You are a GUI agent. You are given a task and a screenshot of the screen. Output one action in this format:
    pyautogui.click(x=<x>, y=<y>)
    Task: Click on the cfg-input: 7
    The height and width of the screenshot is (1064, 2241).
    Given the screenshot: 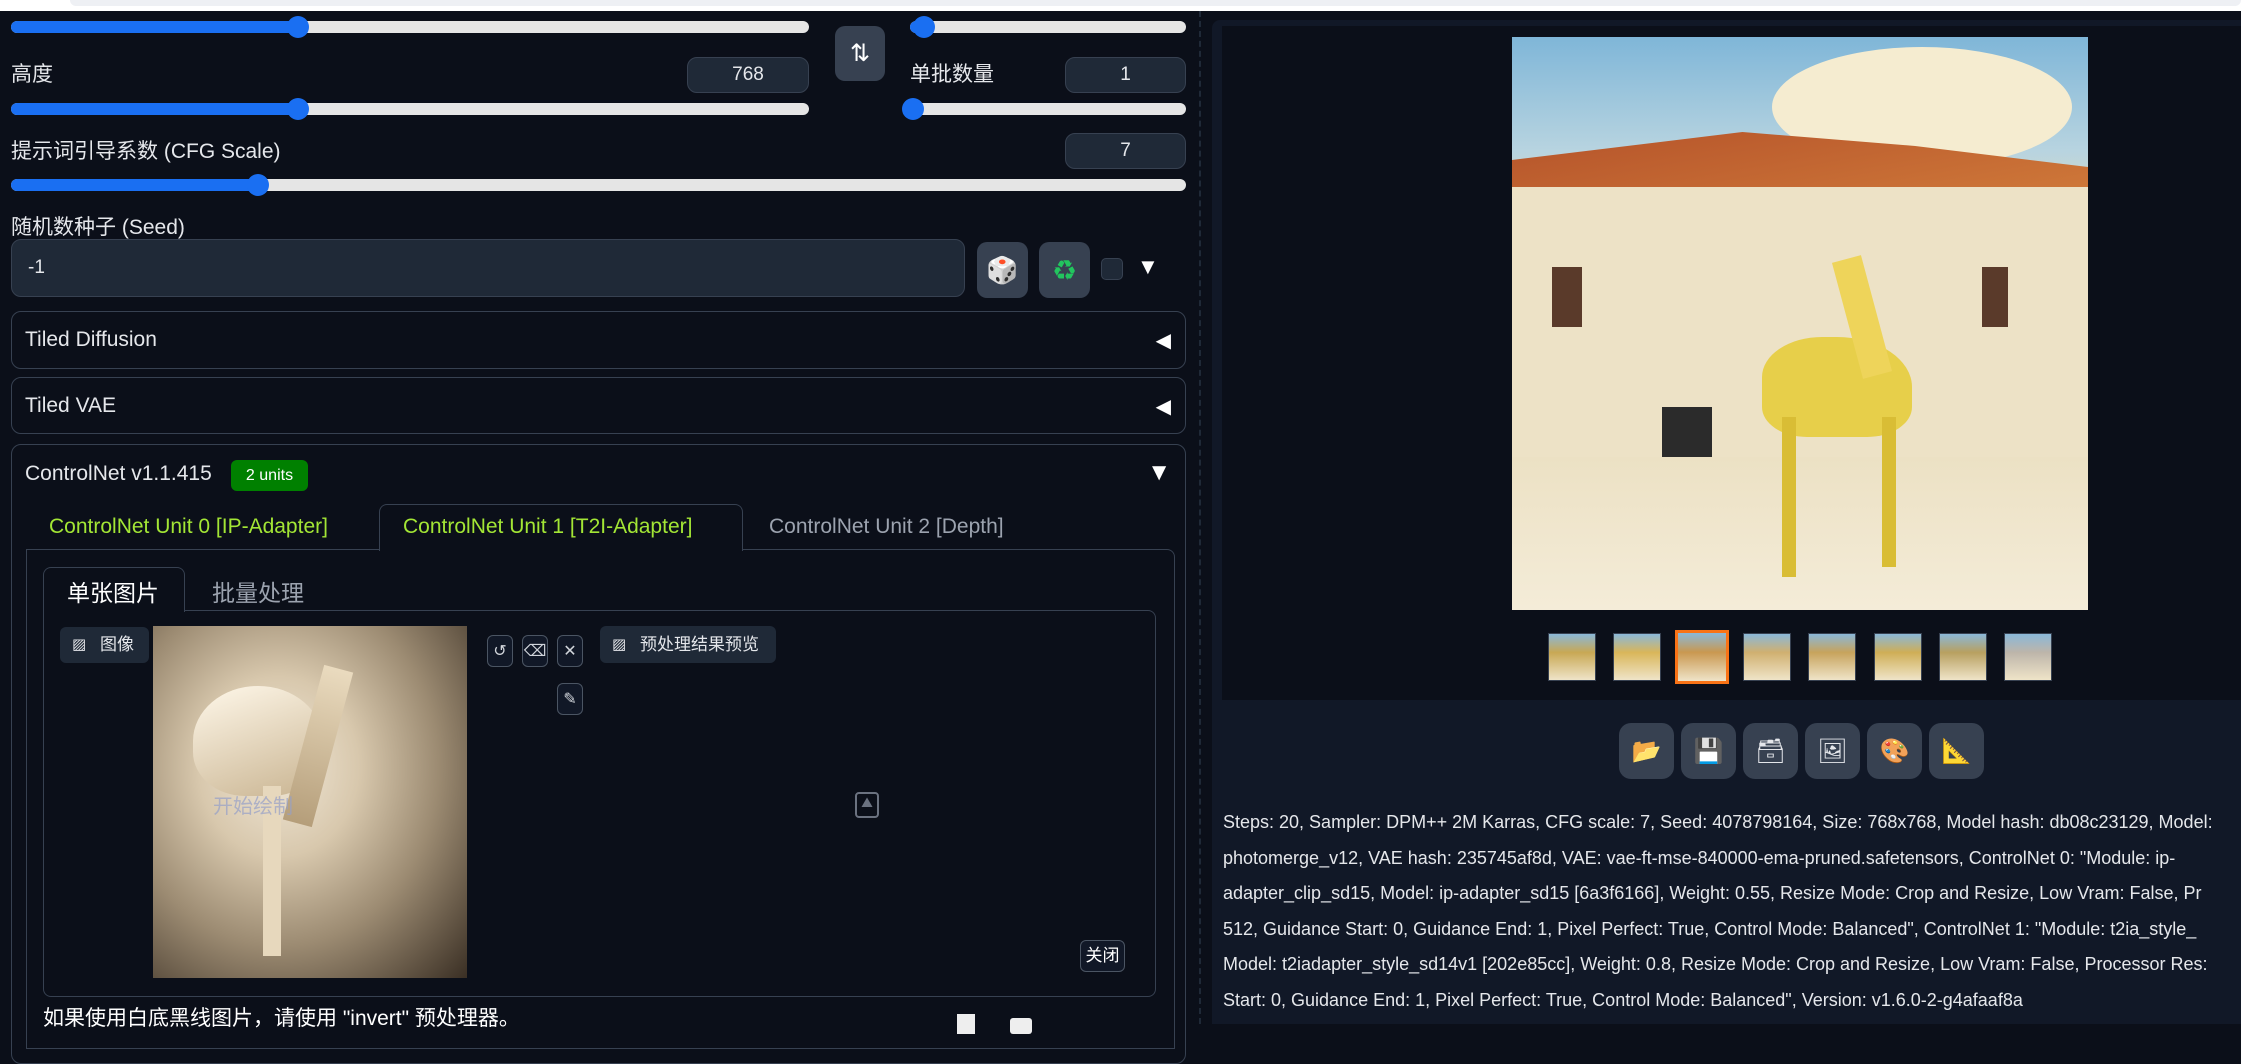 What is the action you would take?
    pyautogui.click(x=1125, y=151)
    